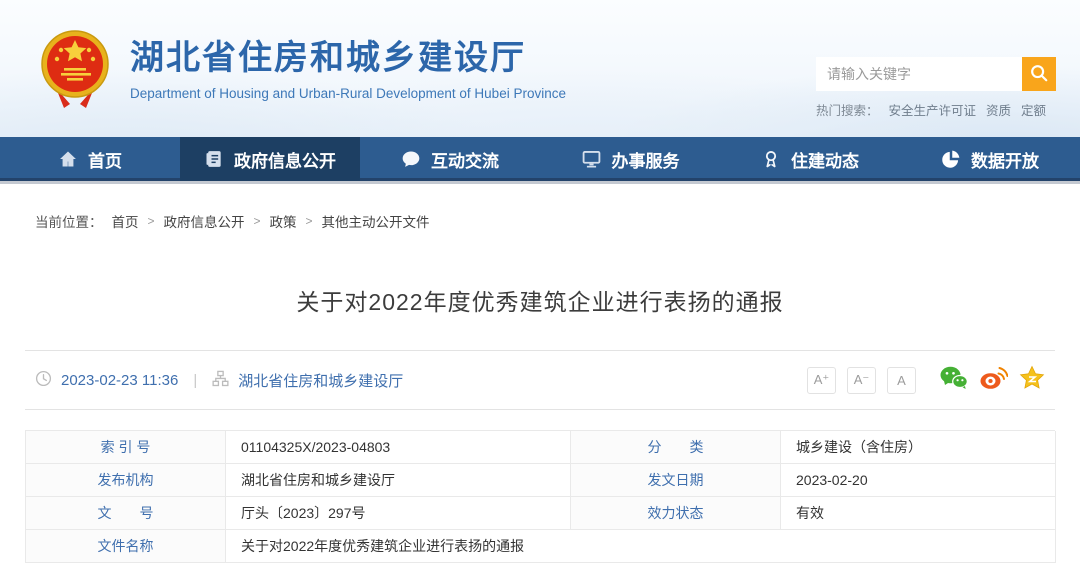 This screenshot has width=1080, height=580. I want to click on breadcrumb-label: 当前位置：, so click(69, 222).